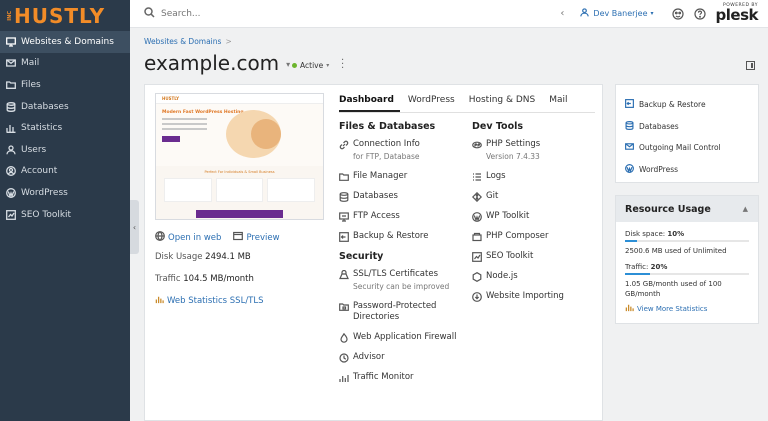 The width and height of the screenshot is (768, 421). Describe the element at coordinates (182, 41) in the screenshot. I see `breadcrumb-link: Websites & Domains` at that location.